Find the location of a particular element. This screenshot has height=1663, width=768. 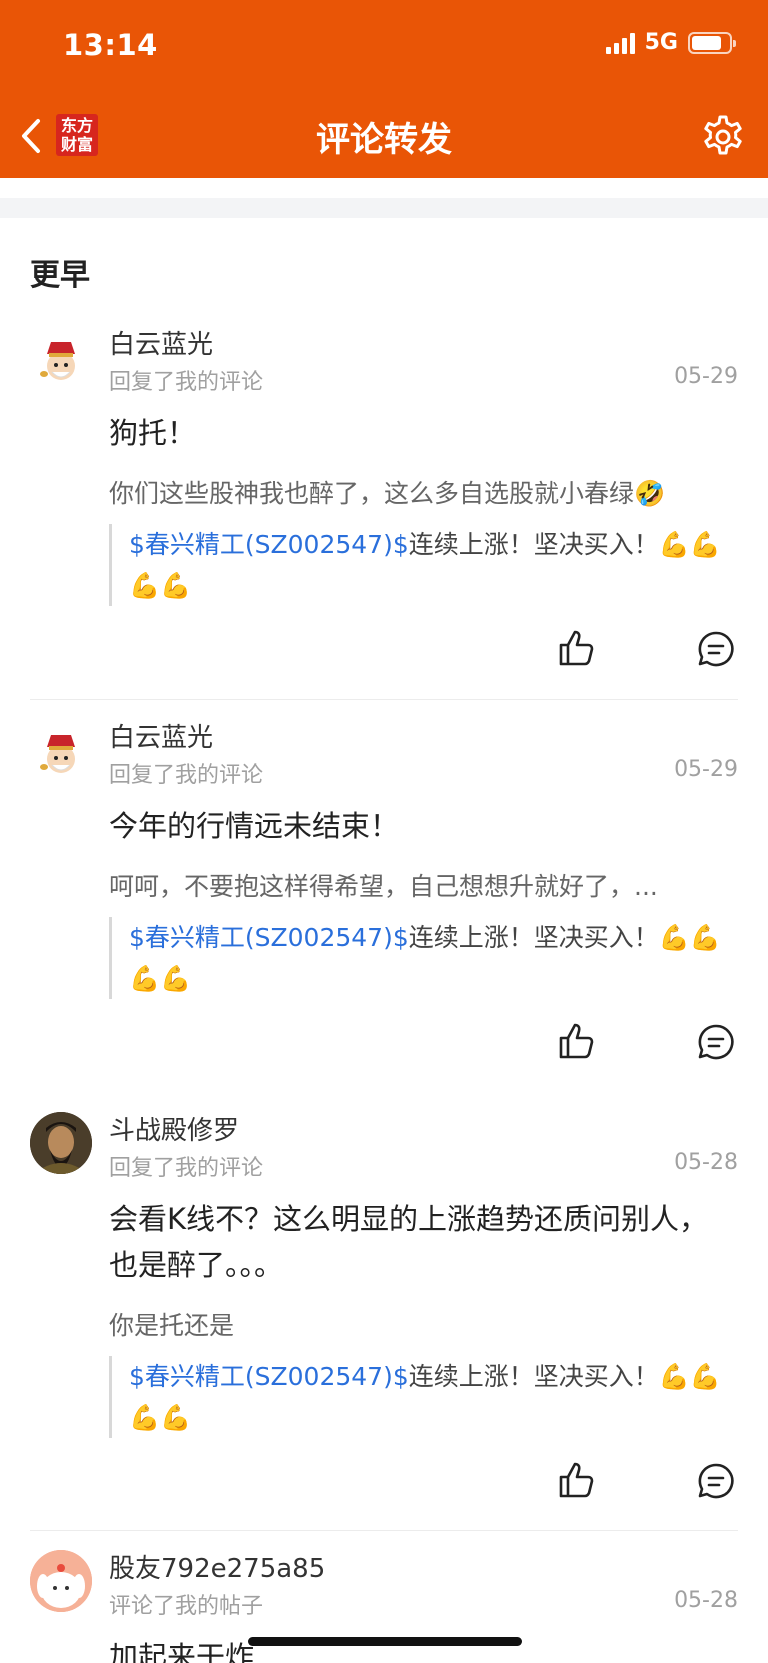

signal-icon is located at coordinates (620, 43).